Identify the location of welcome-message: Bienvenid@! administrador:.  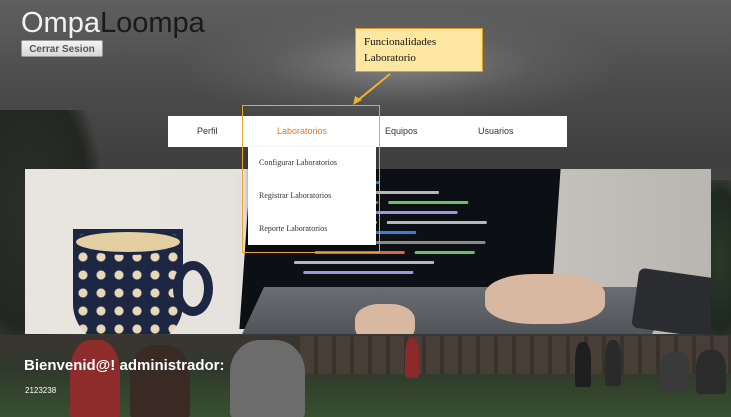
(124, 365).